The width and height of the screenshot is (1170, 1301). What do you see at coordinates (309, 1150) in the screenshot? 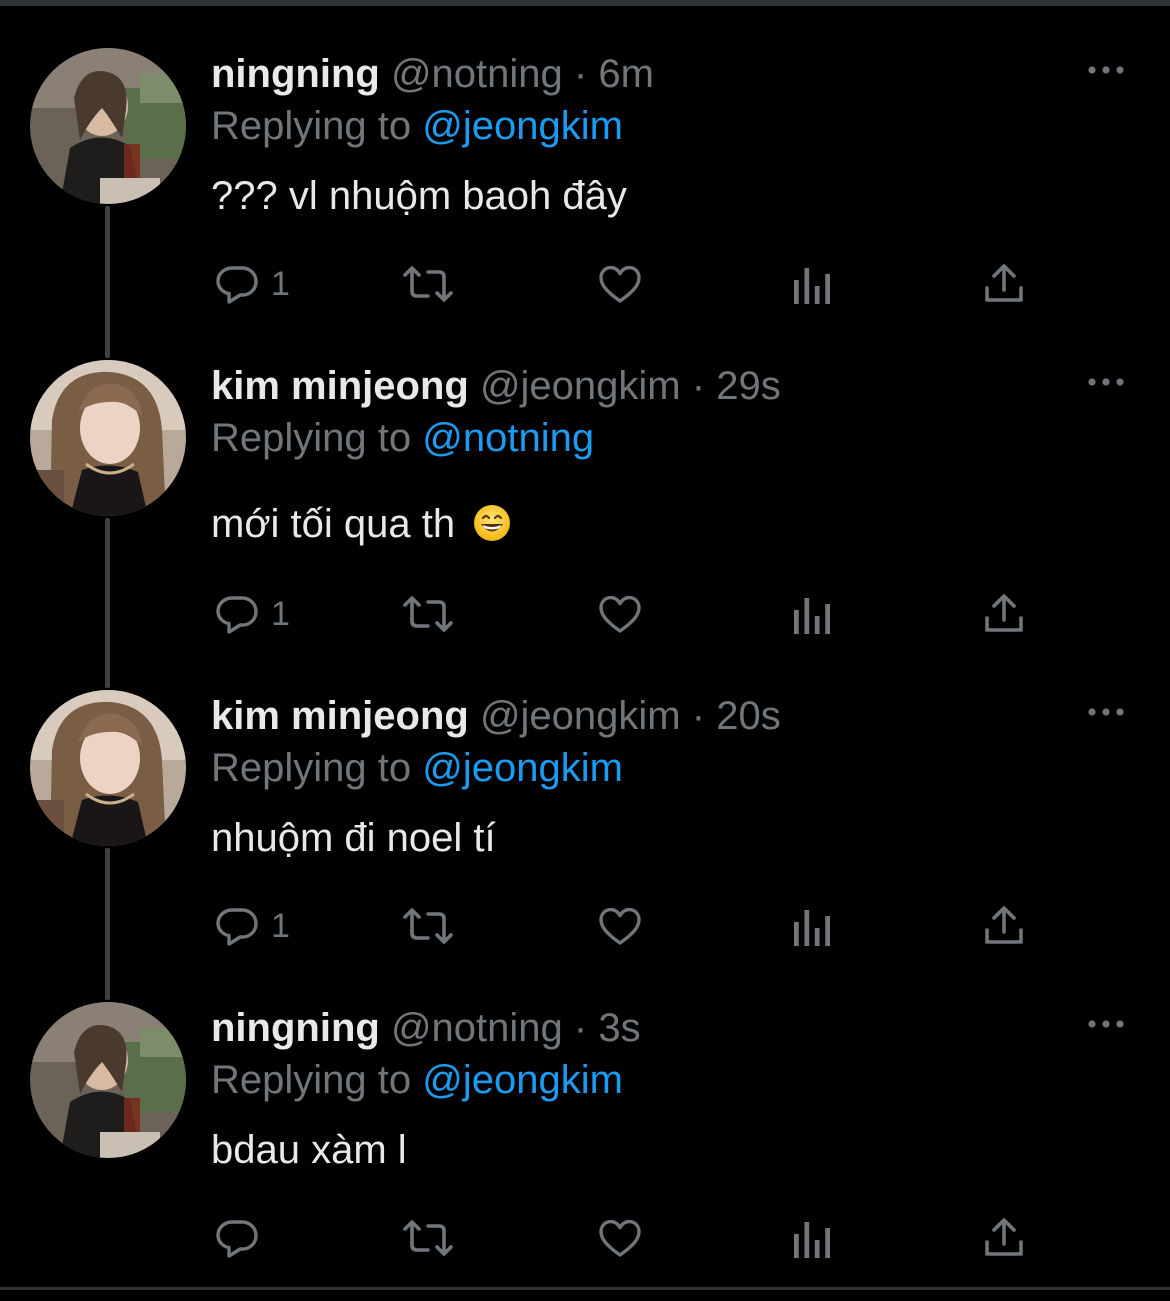
I see `tweet-text: bdau xàm l` at bounding box center [309, 1150].